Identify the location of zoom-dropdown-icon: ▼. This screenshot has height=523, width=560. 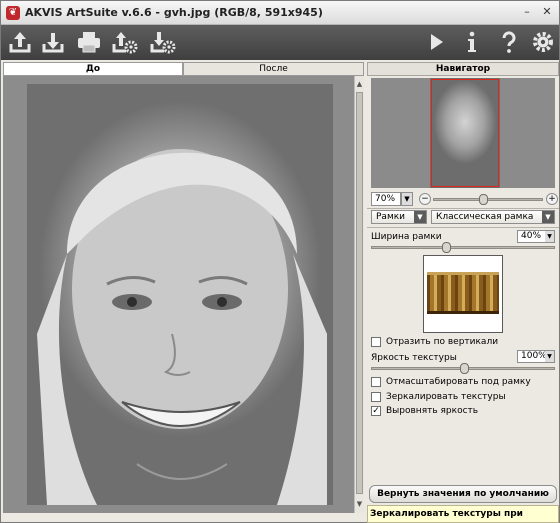
(407, 199).